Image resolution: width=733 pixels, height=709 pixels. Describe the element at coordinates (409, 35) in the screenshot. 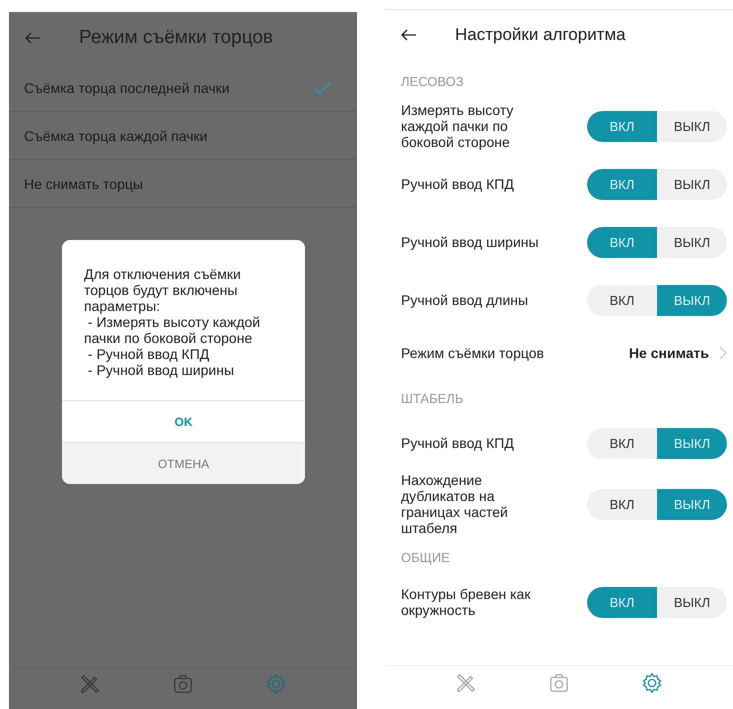

I see `back-arrow-icon` at that location.